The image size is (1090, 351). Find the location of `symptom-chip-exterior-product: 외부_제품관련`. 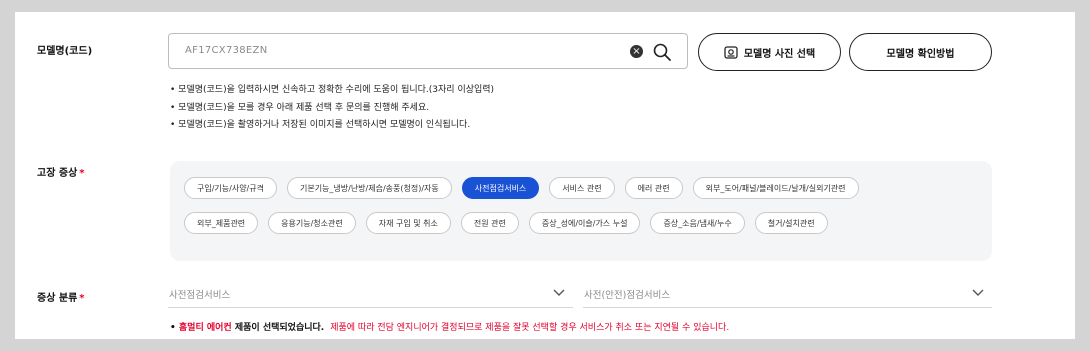

symptom-chip-exterior-product: 외부_제품관련 is located at coordinates (221, 223).